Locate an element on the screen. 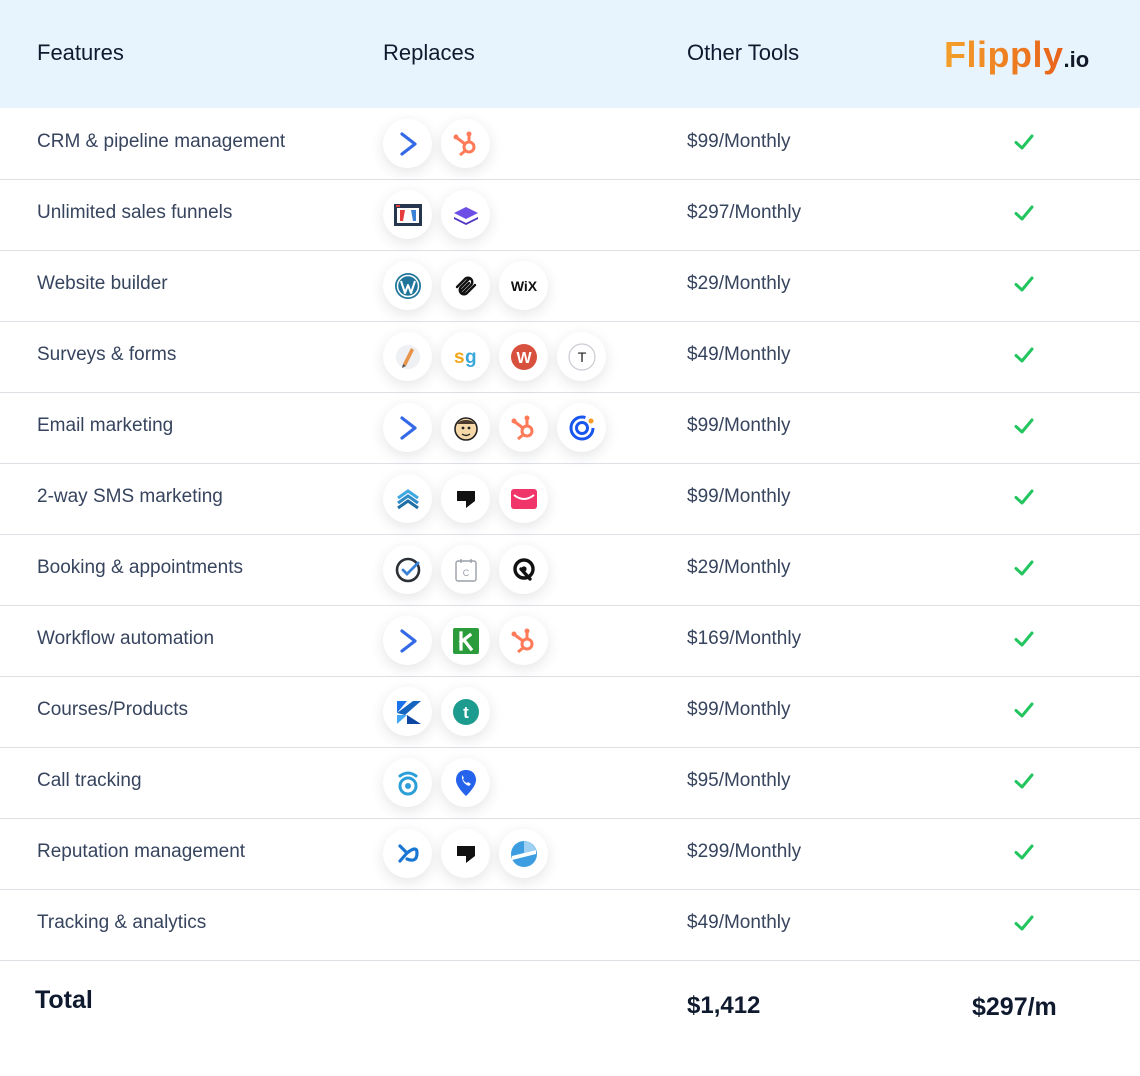 This screenshot has width=1140, height=1076. table-row: Reputation management $299/Monthly is located at coordinates (570, 854).